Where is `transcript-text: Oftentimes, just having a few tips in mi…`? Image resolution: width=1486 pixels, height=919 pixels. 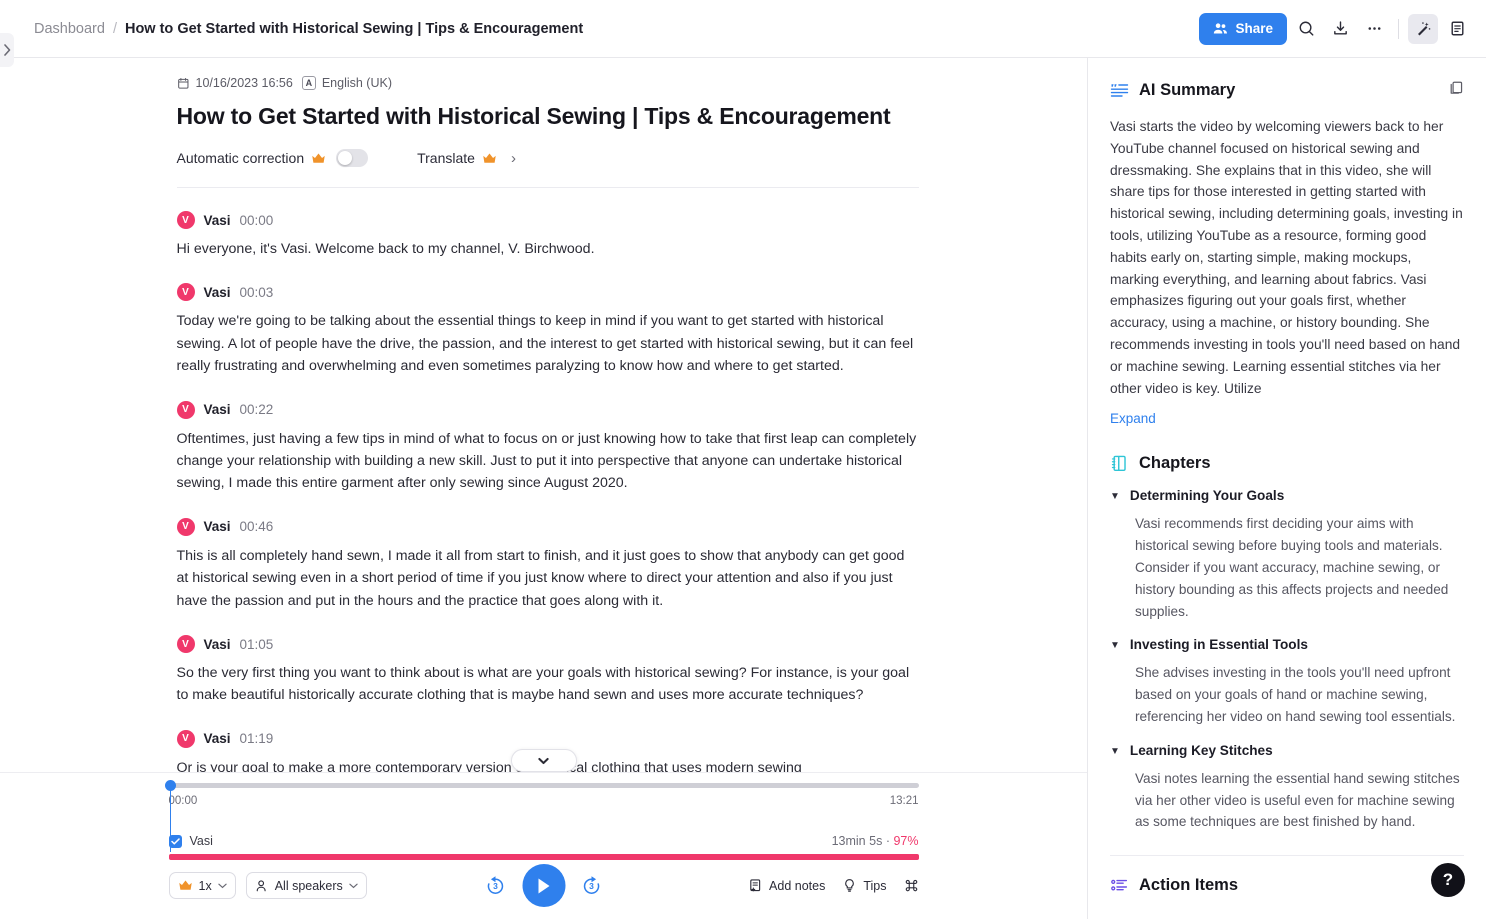
transcript-text: Oftentimes, just having a few tips in mi… is located at coordinates (548, 461).